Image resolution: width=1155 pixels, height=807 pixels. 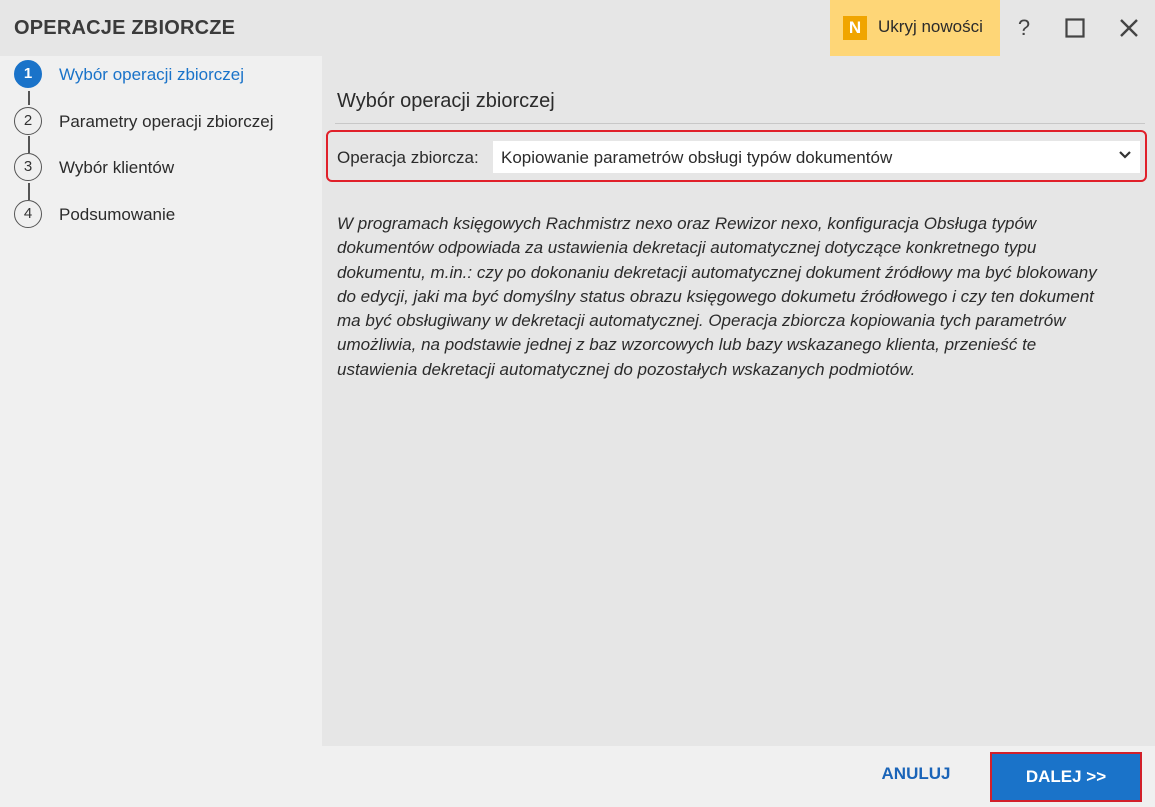 What do you see at coordinates (28, 214) in the screenshot?
I see `step-number: 4` at bounding box center [28, 214].